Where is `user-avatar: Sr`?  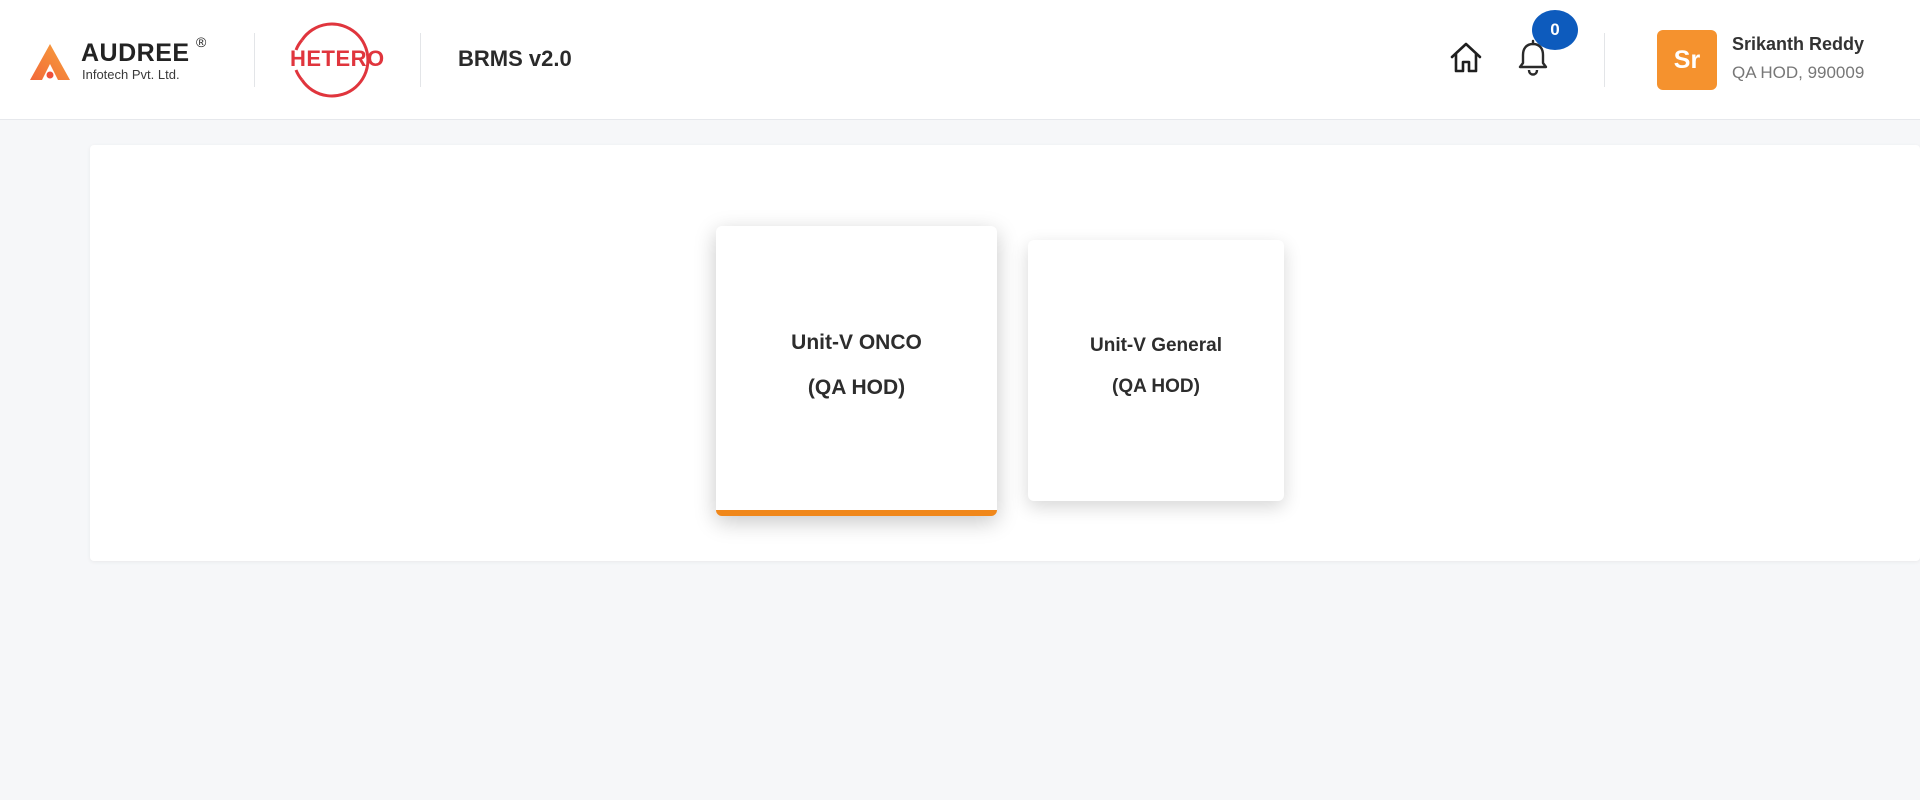 user-avatar: Sr is located at coordinates (1687, 60).